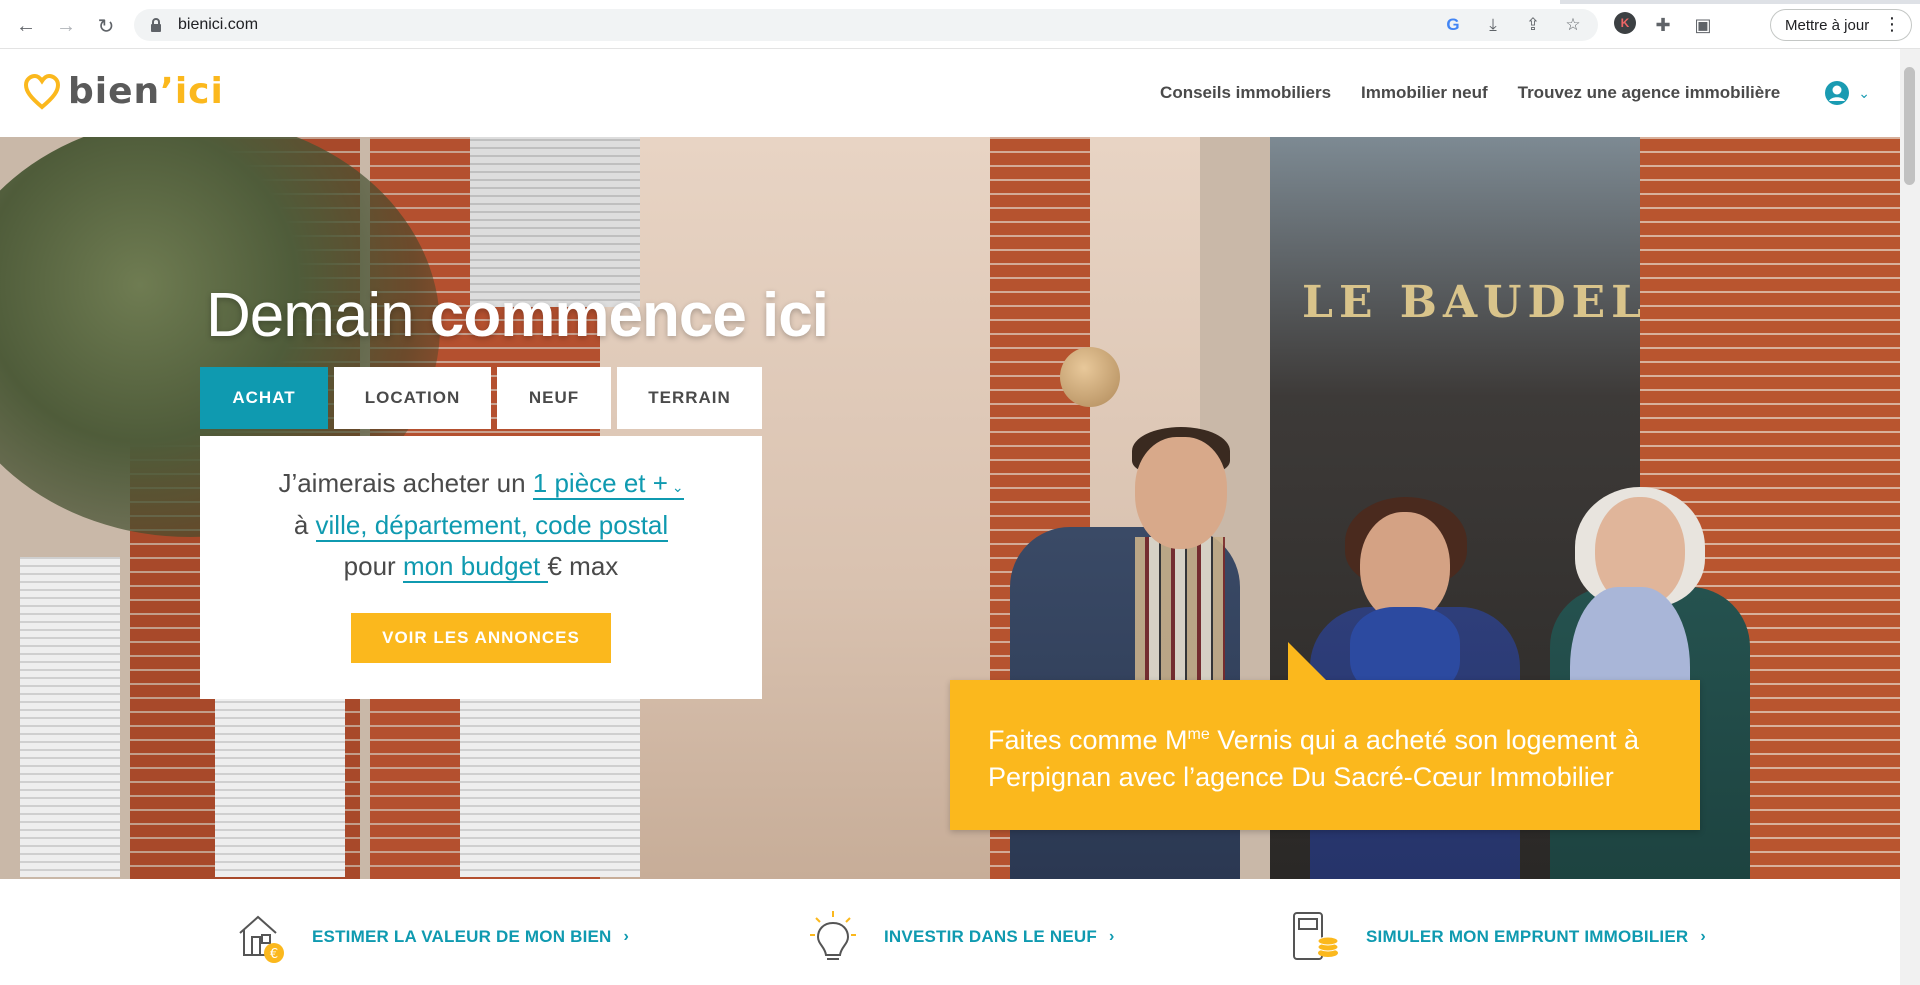 Image resolution: width=1920 pixels, height=985 pixels. What do you see at coordinates (1909, 126) in the screenshot?
I see `scrollbar-thumb` at bounding box center [1909, 126].